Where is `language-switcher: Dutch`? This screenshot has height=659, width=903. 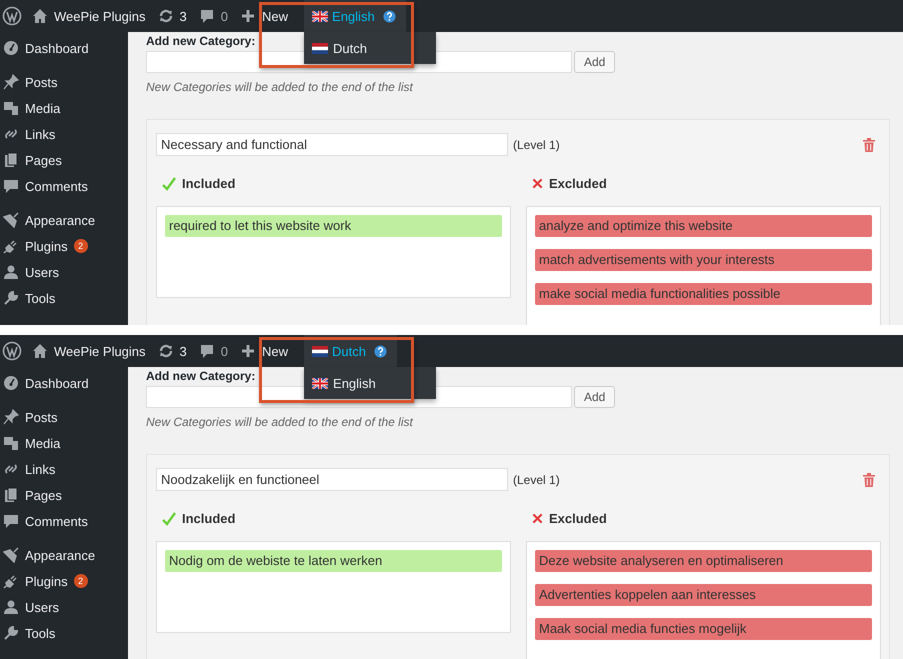
language-switcher: Dutch is located at coordinates (350, 351).